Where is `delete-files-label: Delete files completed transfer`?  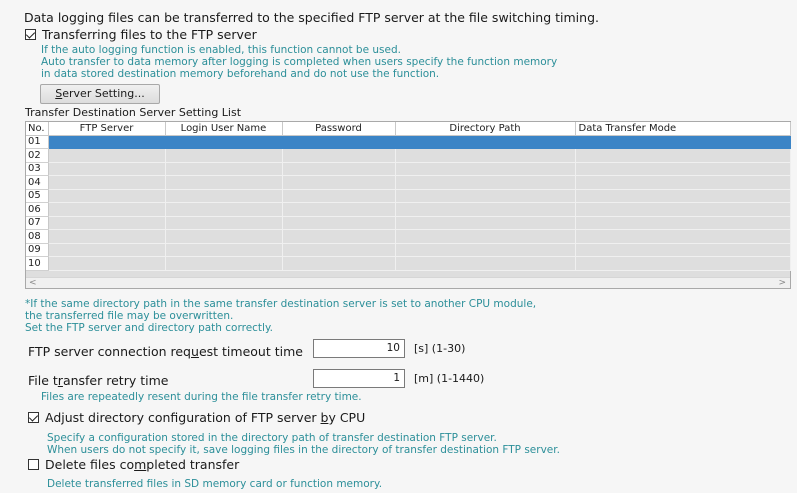 delete-files-label: Delete files completed transfer is located at coordinates (142, 464).